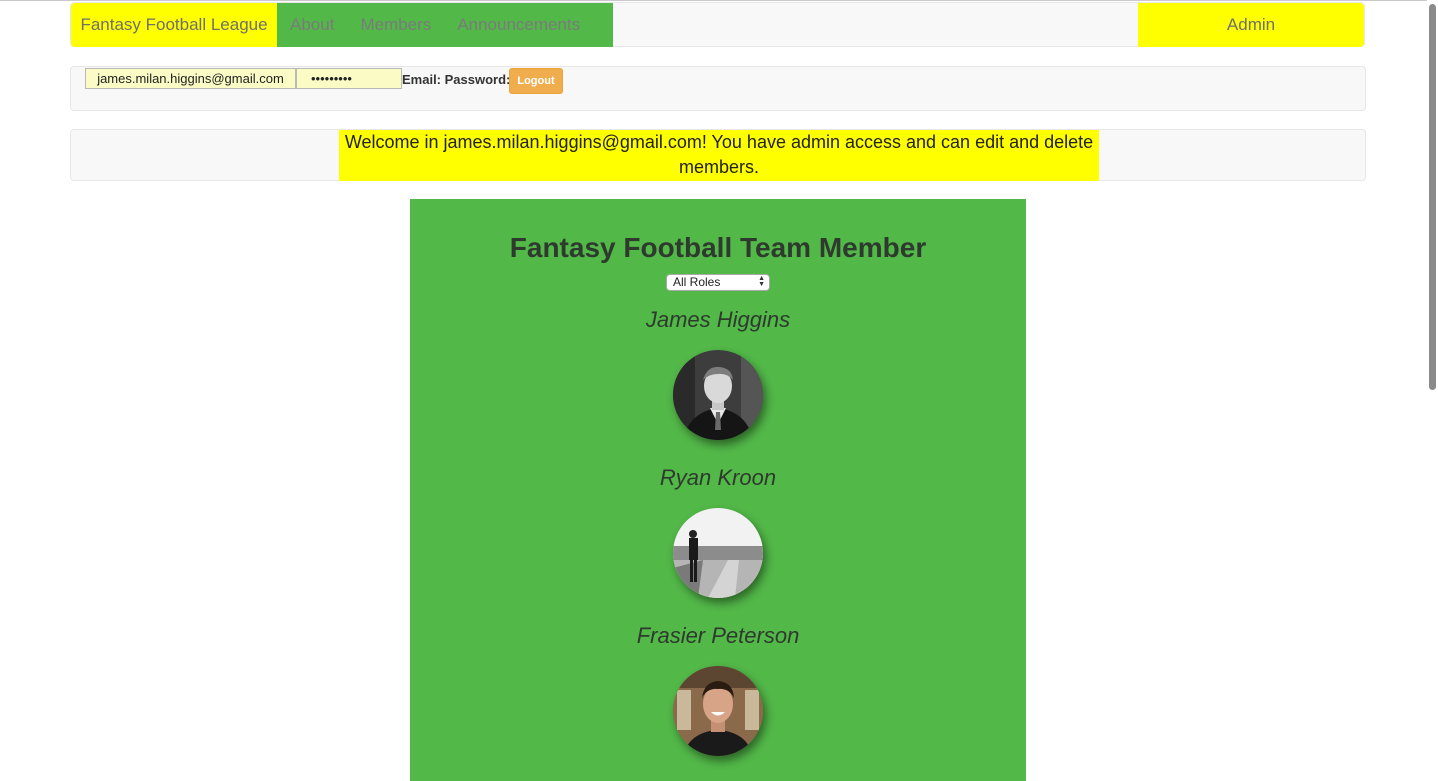  What do you see at coordinates (190, 78) in the screenshot?
I see `email-input` at bounding box center [190, 78].